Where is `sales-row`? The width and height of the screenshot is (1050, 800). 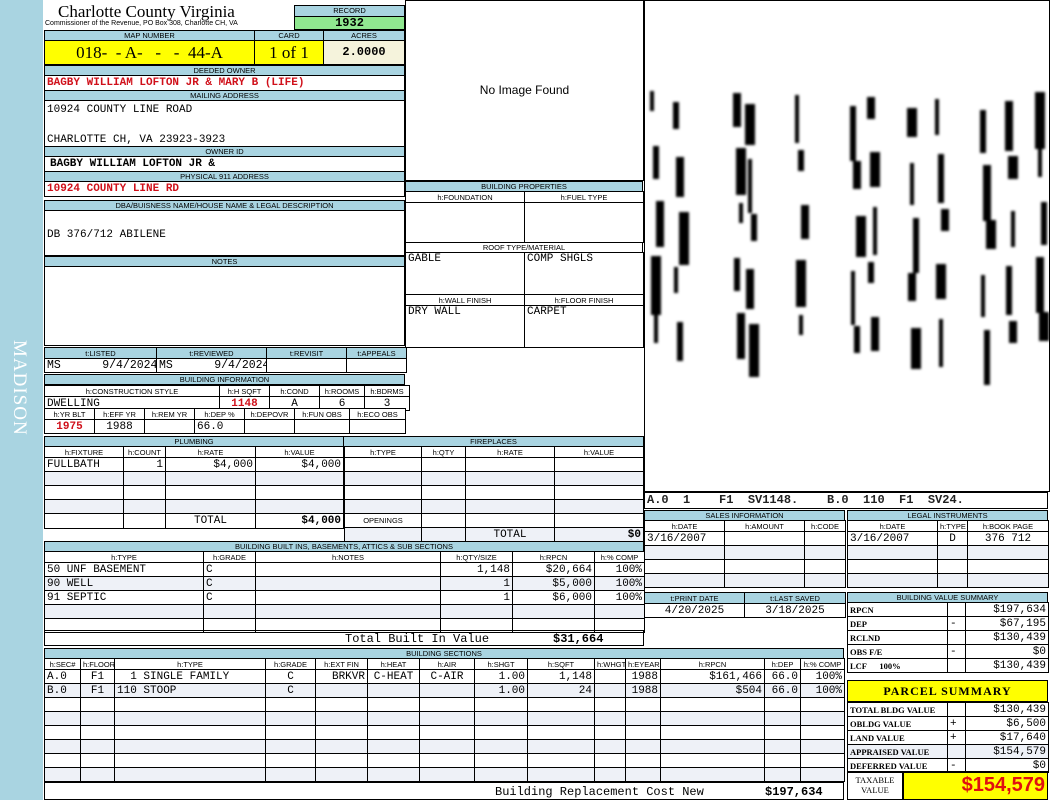
sales-row is located at coordinates (745, 580).